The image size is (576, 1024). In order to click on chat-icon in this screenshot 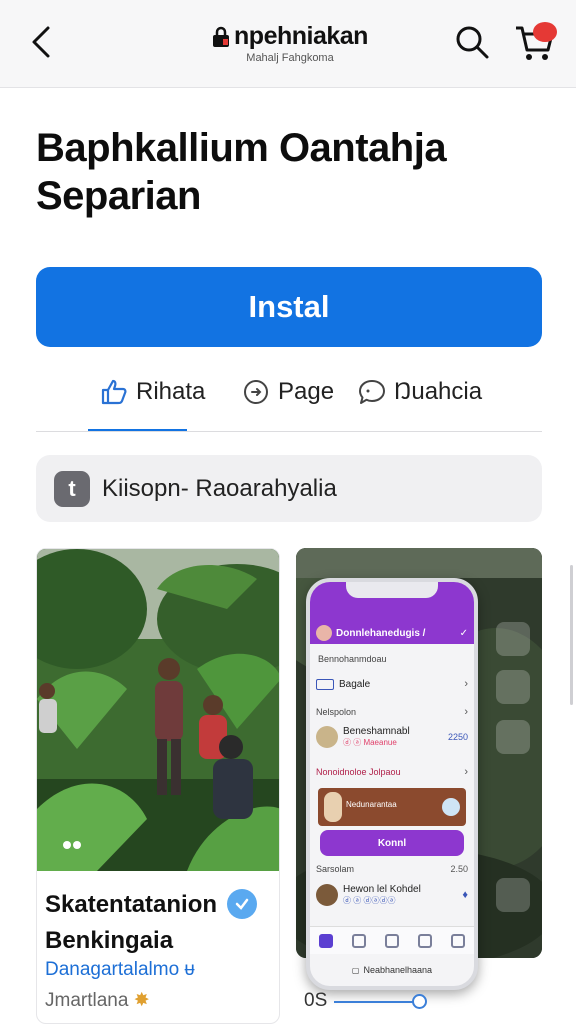, I will do `click(372, 392)`.